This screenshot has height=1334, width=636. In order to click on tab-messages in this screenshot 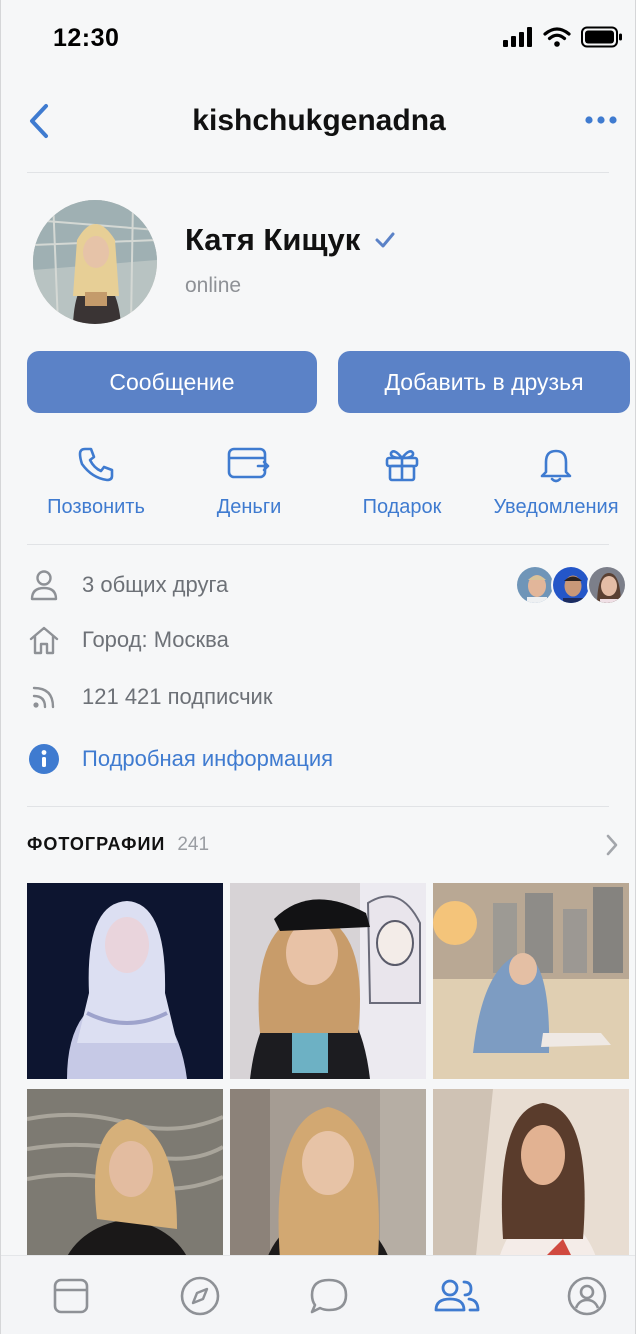, I will do `click(329, 1296)`.